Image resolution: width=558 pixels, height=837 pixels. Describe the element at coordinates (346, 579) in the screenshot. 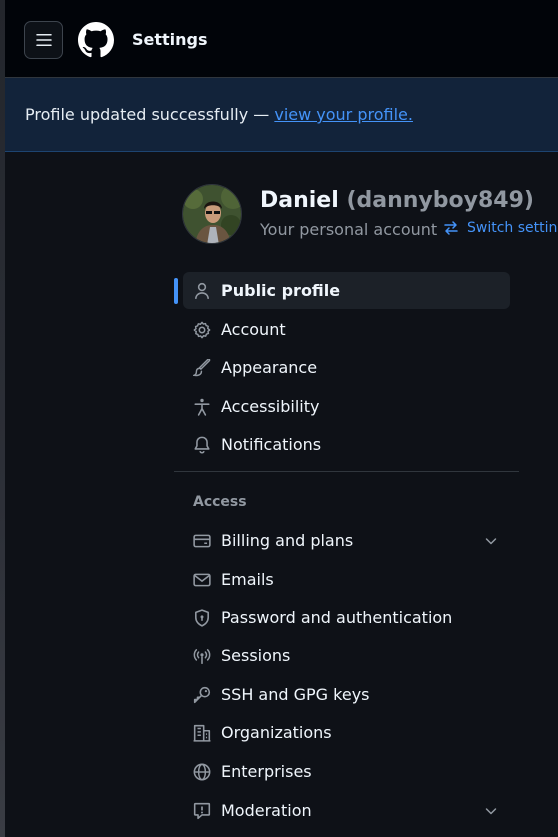

I see `nav-emails: Emails` at that location.